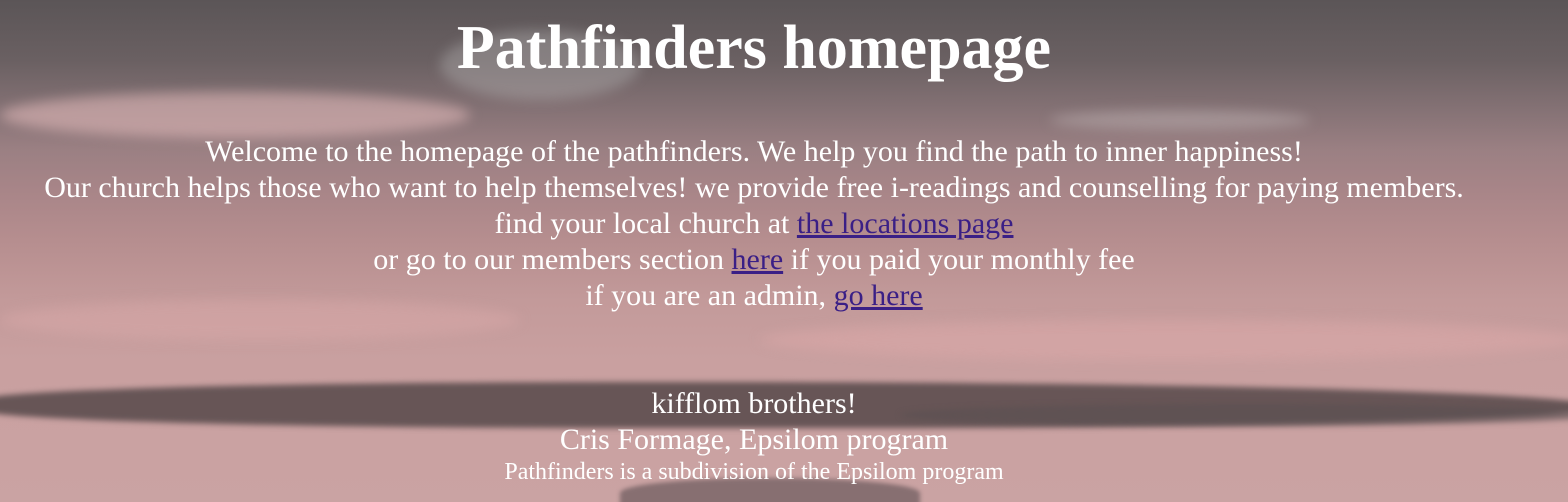 The width and height of the screenshot is (1568, 502). I want to click on members-section-link: here, so click(758, 259).